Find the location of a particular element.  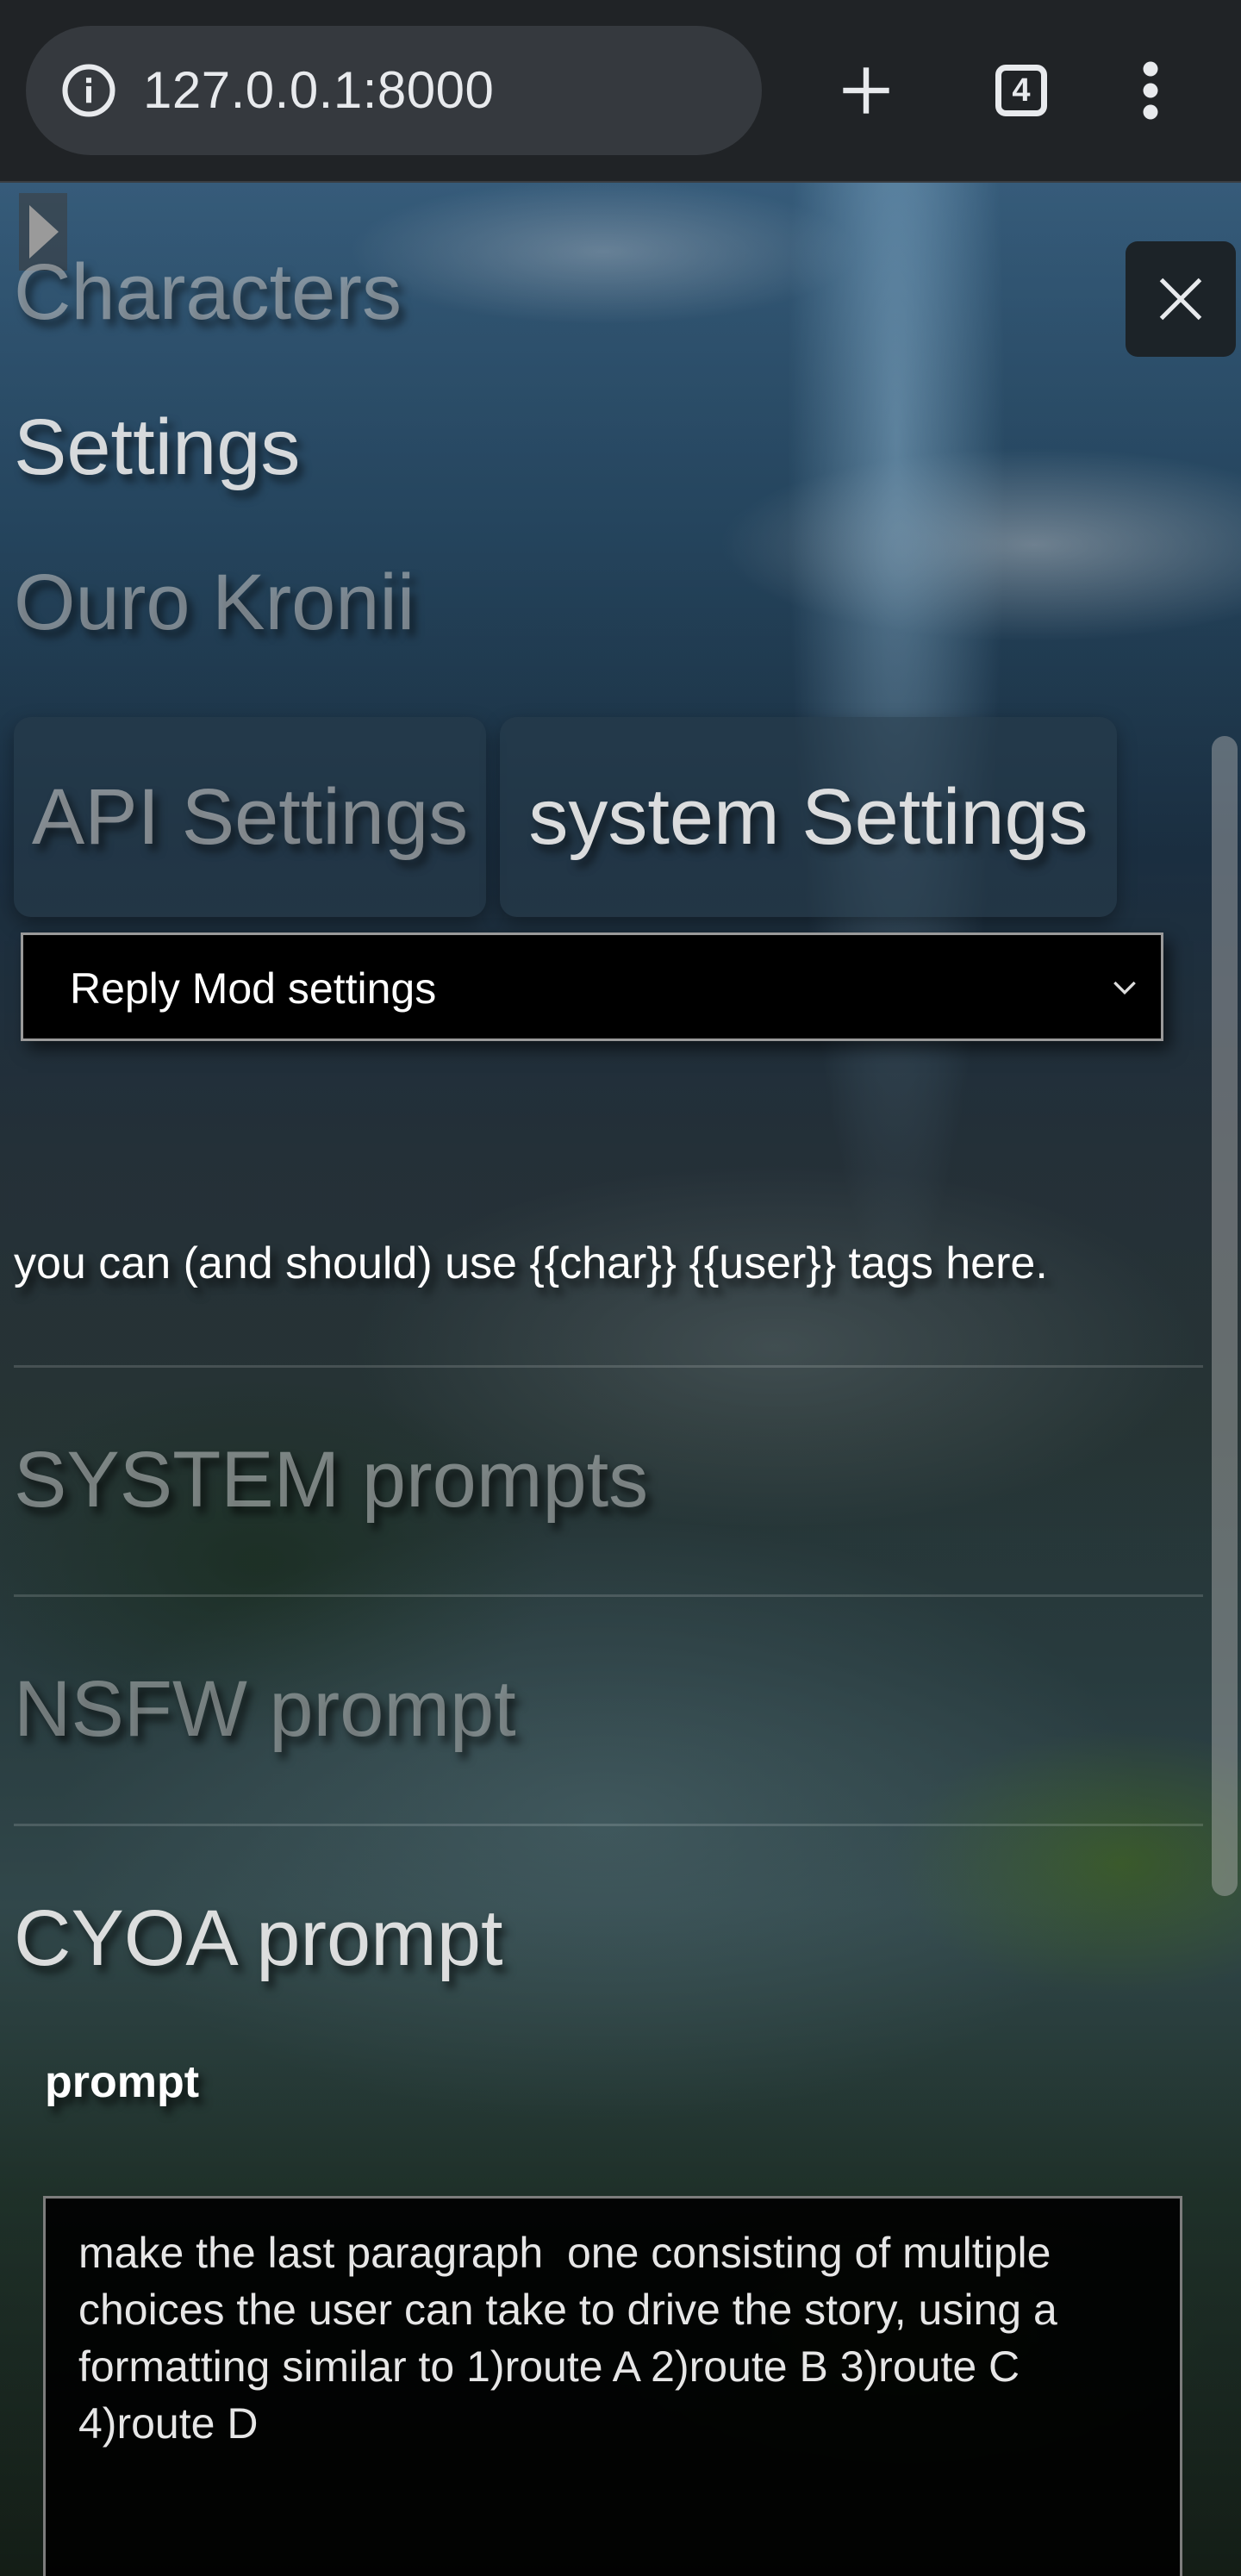

close-icon is located at coordinates (1180, 299).